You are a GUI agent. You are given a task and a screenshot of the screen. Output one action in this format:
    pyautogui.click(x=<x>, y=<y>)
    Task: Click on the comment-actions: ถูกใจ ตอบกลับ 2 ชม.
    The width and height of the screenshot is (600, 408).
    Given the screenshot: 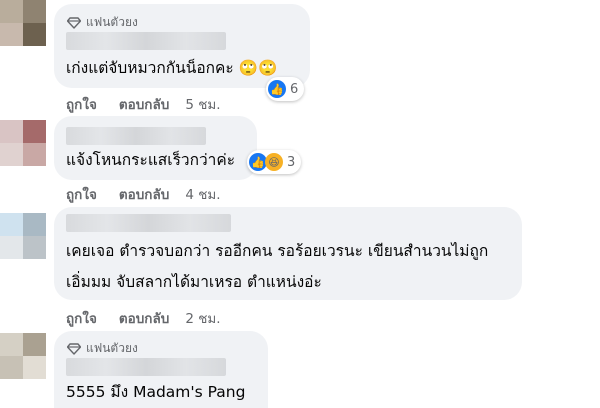 What is the action you would take?
    pyautogui.click(x=143, y=318)
    